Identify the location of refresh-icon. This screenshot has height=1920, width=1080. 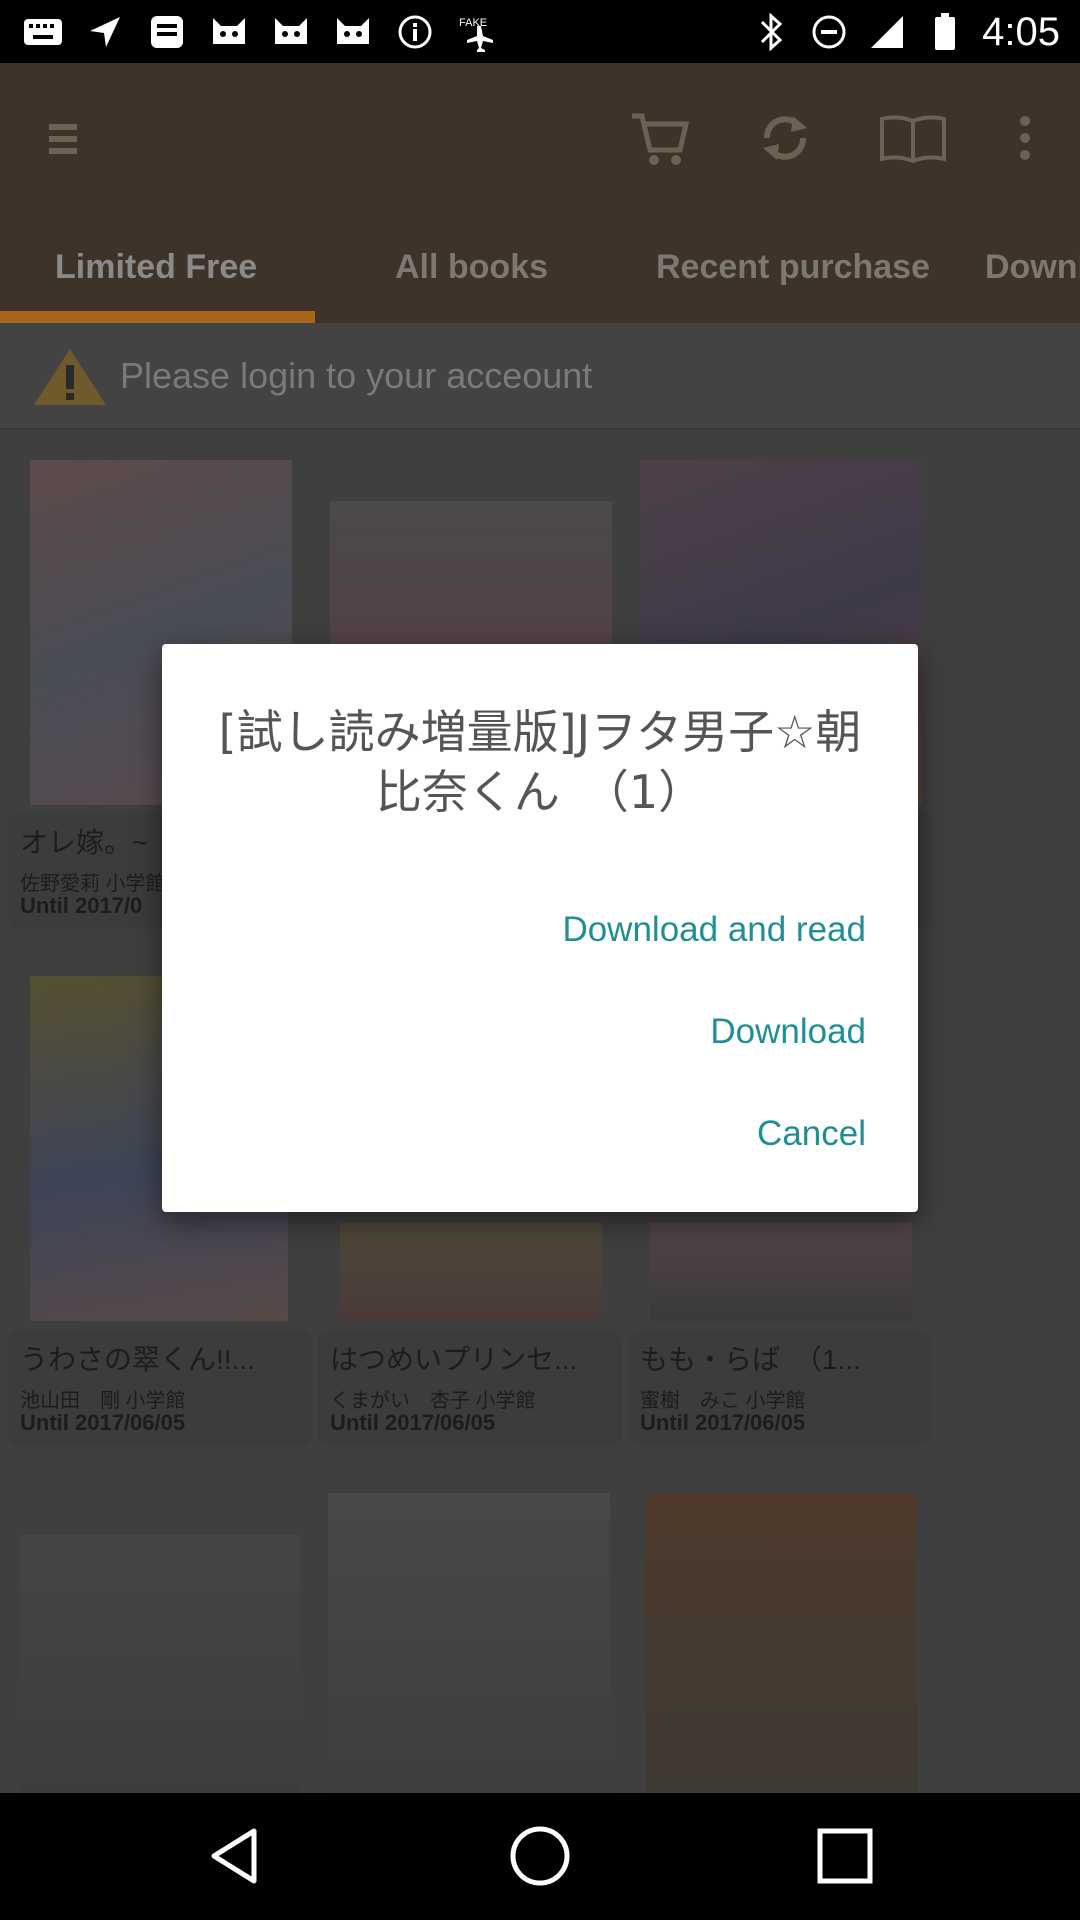
(785, 138).